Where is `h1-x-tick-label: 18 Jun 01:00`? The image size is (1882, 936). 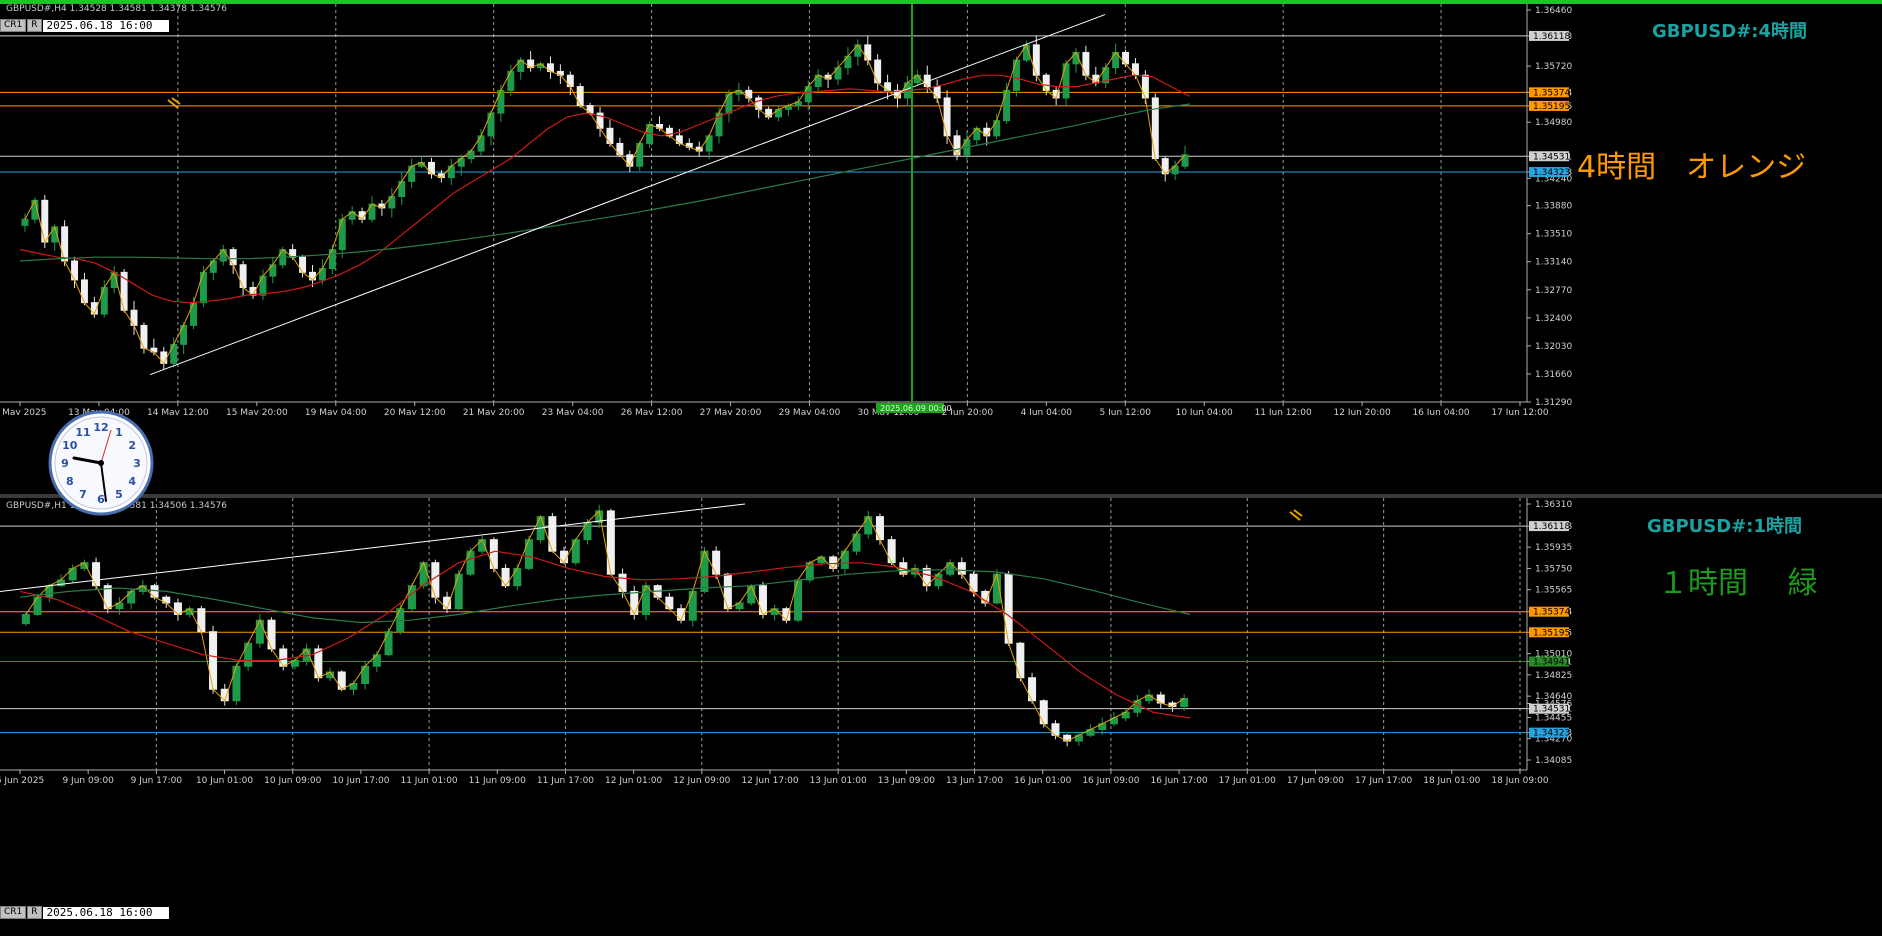
h1-x-tick-label: 18 Jun 01:00 is located at coordinates (1451, 781).